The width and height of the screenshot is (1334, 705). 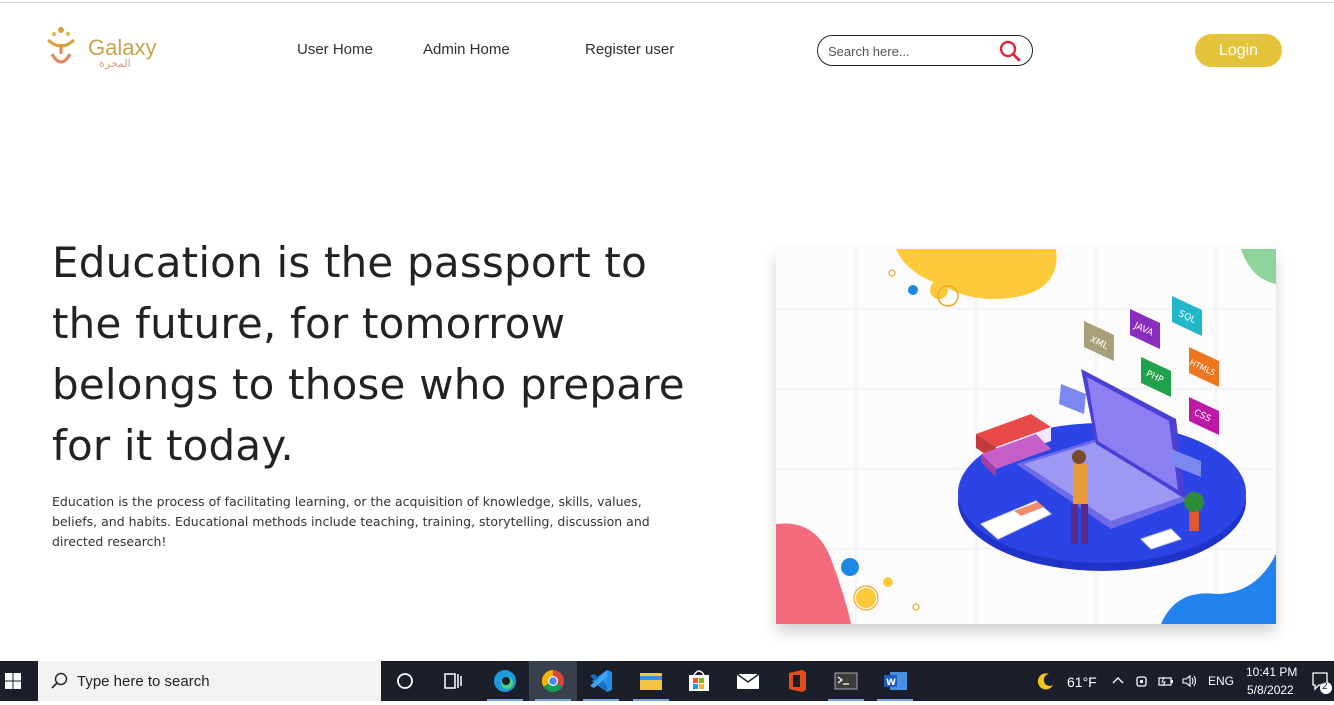 I want to click on weather-temperature: 61°F, so click(x=1082, y=682).